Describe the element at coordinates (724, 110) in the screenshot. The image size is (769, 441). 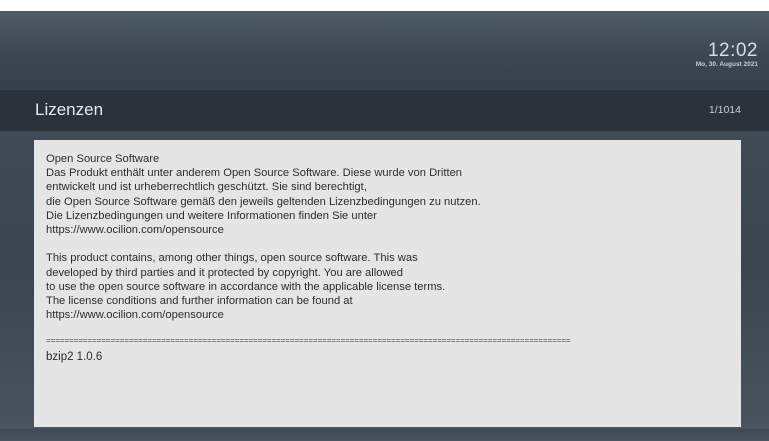
I see `page-indicator: 1/1014` at that location.